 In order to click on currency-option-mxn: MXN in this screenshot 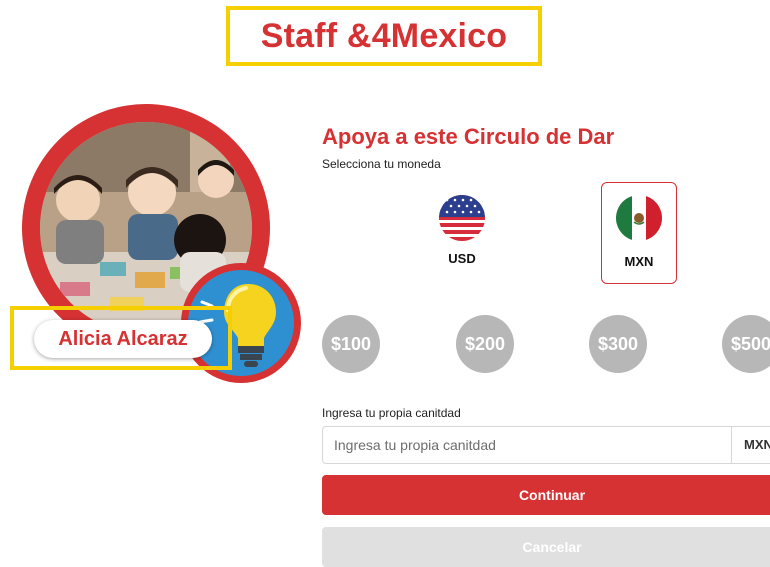, I will do `click(639, 233)`.